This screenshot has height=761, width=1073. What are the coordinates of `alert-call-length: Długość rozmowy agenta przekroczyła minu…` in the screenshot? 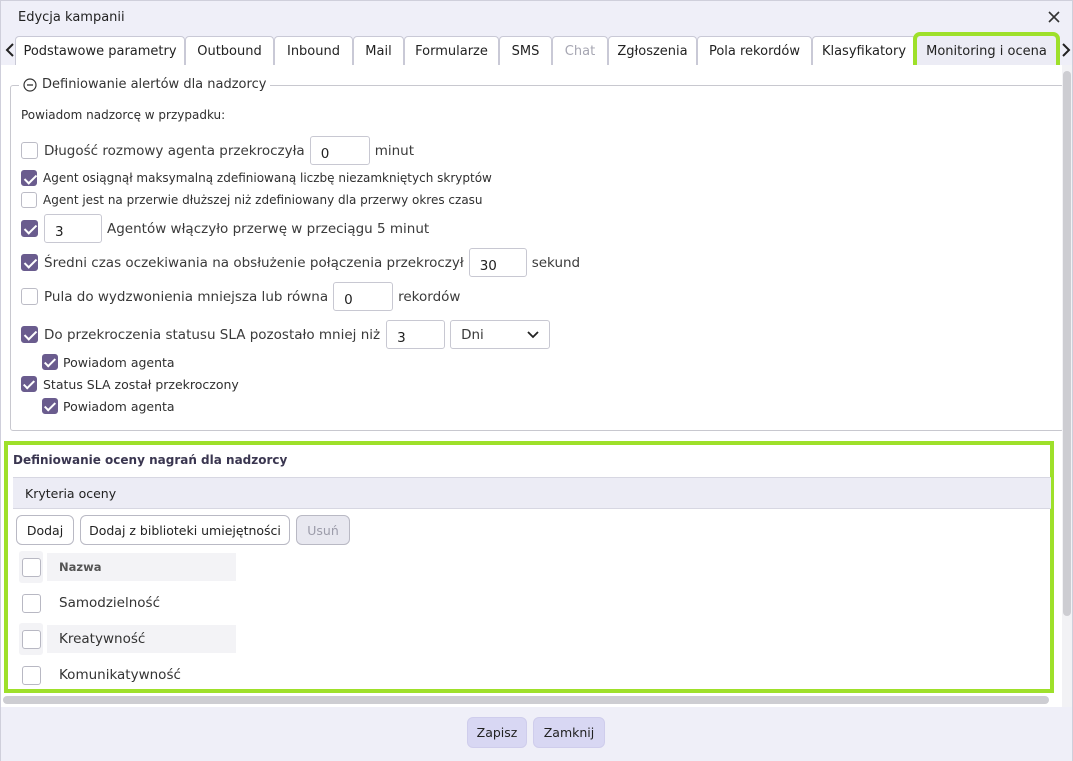 It's located at (217, 150).